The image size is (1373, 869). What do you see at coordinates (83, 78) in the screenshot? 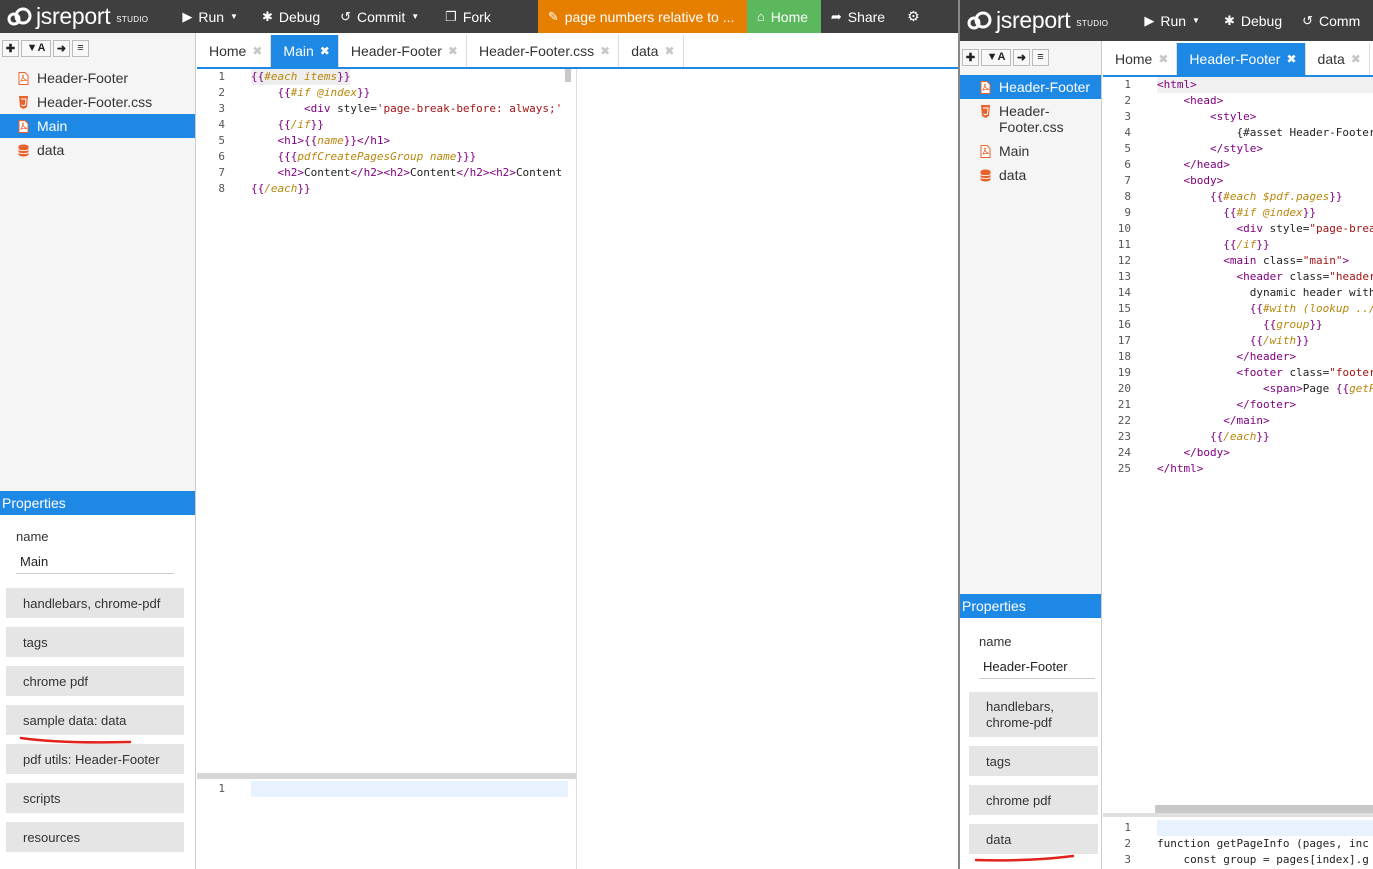
I see `tree-item-label: Header-Footer` at bounding box center [83, 78].